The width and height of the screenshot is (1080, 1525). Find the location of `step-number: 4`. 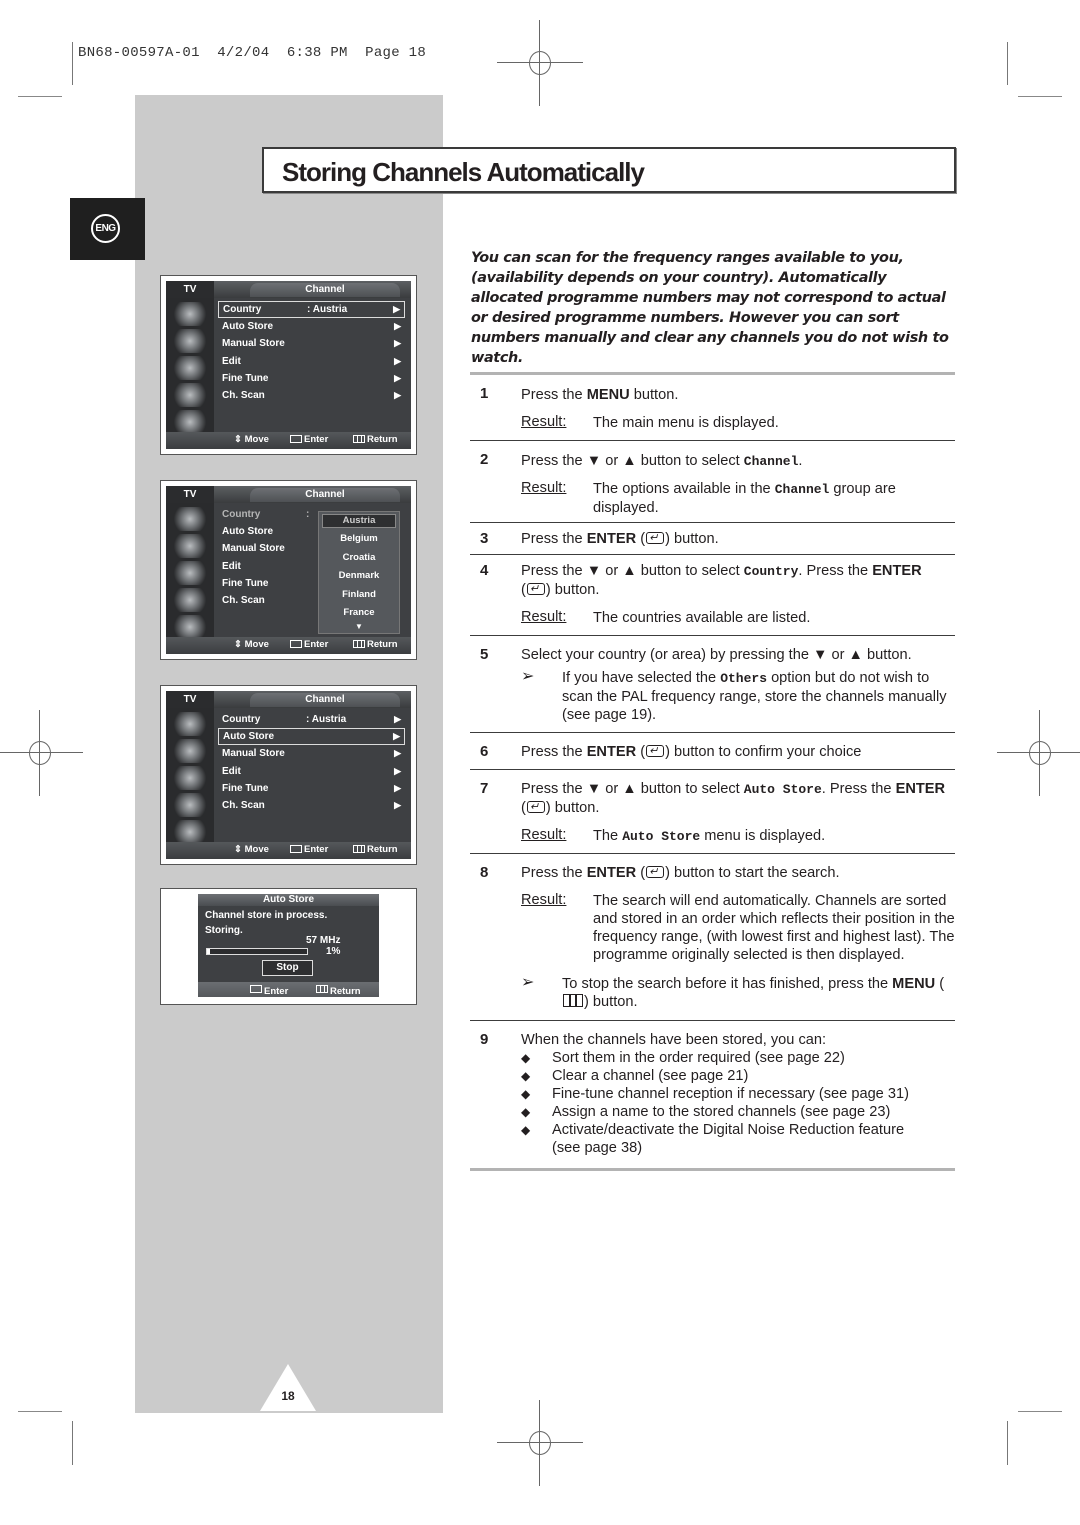

step-number: 4 is located at coordinates (484, 570).